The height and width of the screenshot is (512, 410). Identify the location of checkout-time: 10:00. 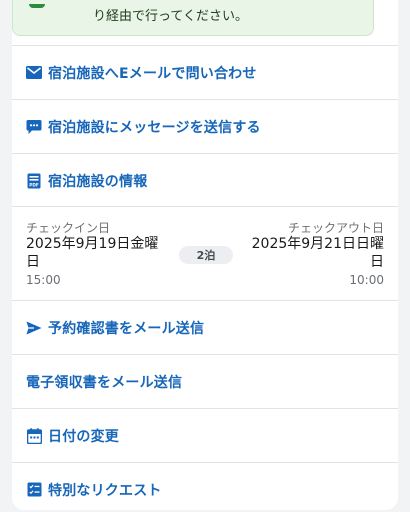
(366, 280).